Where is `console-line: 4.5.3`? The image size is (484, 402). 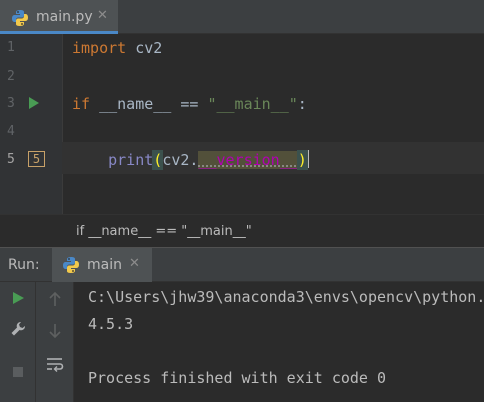
console-line: 4.5.3 is located at coordinates (111, 324).